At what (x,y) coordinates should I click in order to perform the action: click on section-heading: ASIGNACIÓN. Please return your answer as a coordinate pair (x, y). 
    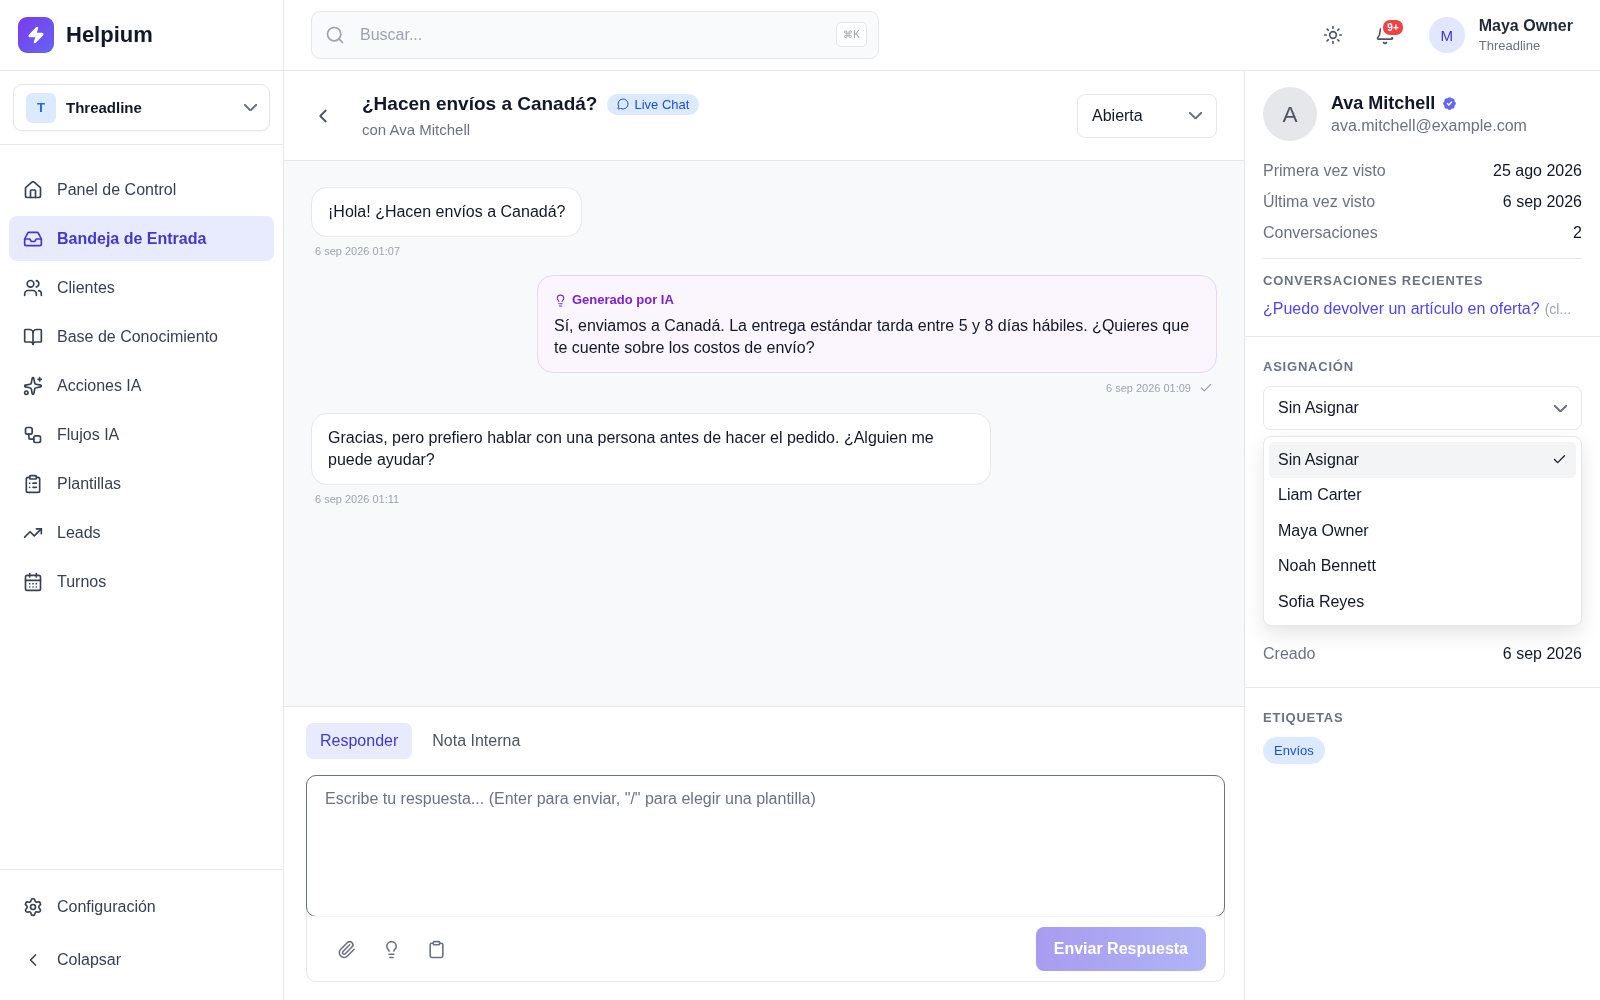
    Looking at the image, I should click on (1309, 366).